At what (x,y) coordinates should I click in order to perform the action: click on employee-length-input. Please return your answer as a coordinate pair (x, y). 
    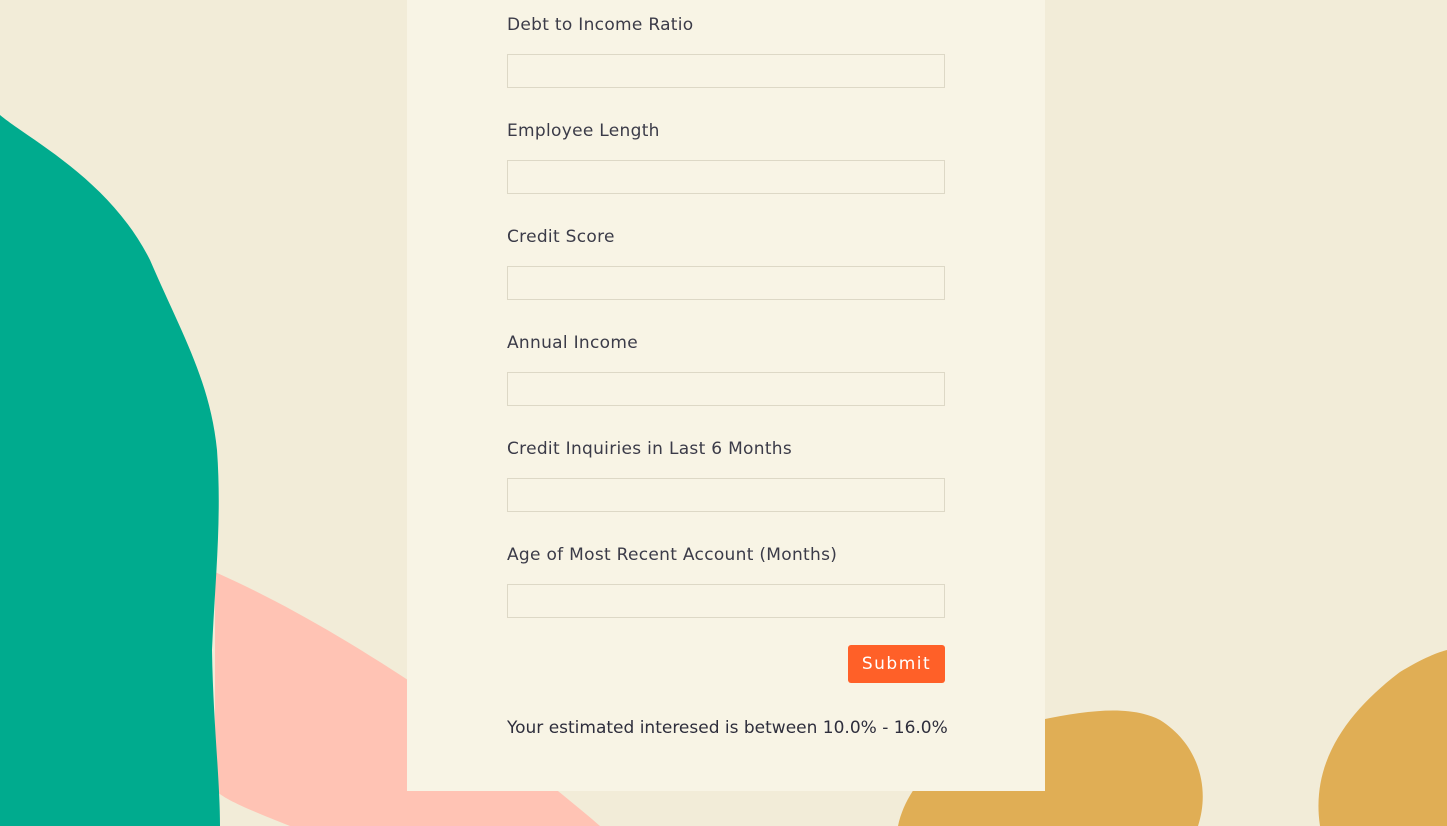
    Looking at the image, I should click on (726, 177).